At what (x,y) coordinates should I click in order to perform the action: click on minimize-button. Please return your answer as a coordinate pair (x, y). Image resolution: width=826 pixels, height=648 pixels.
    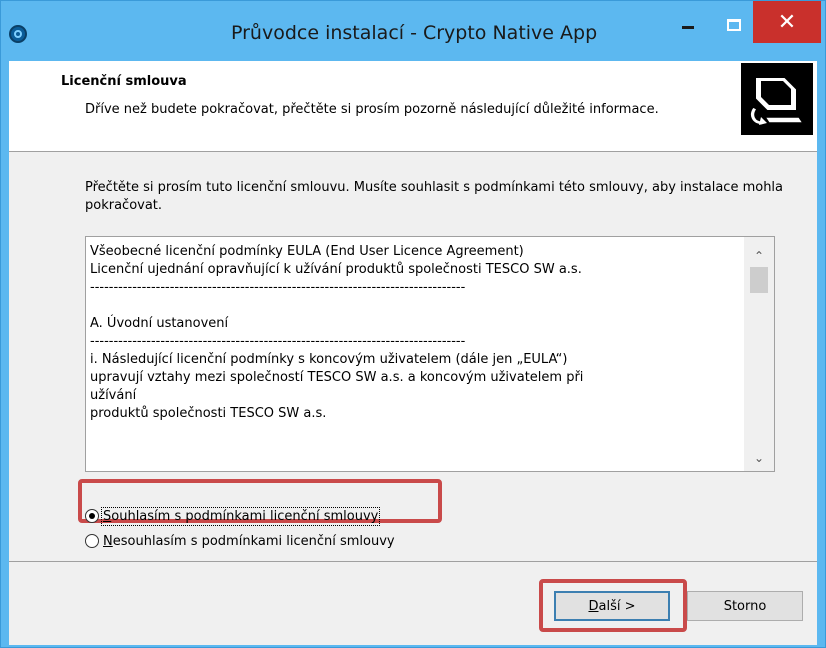
    Looking at the image, I should click on (688, 25).